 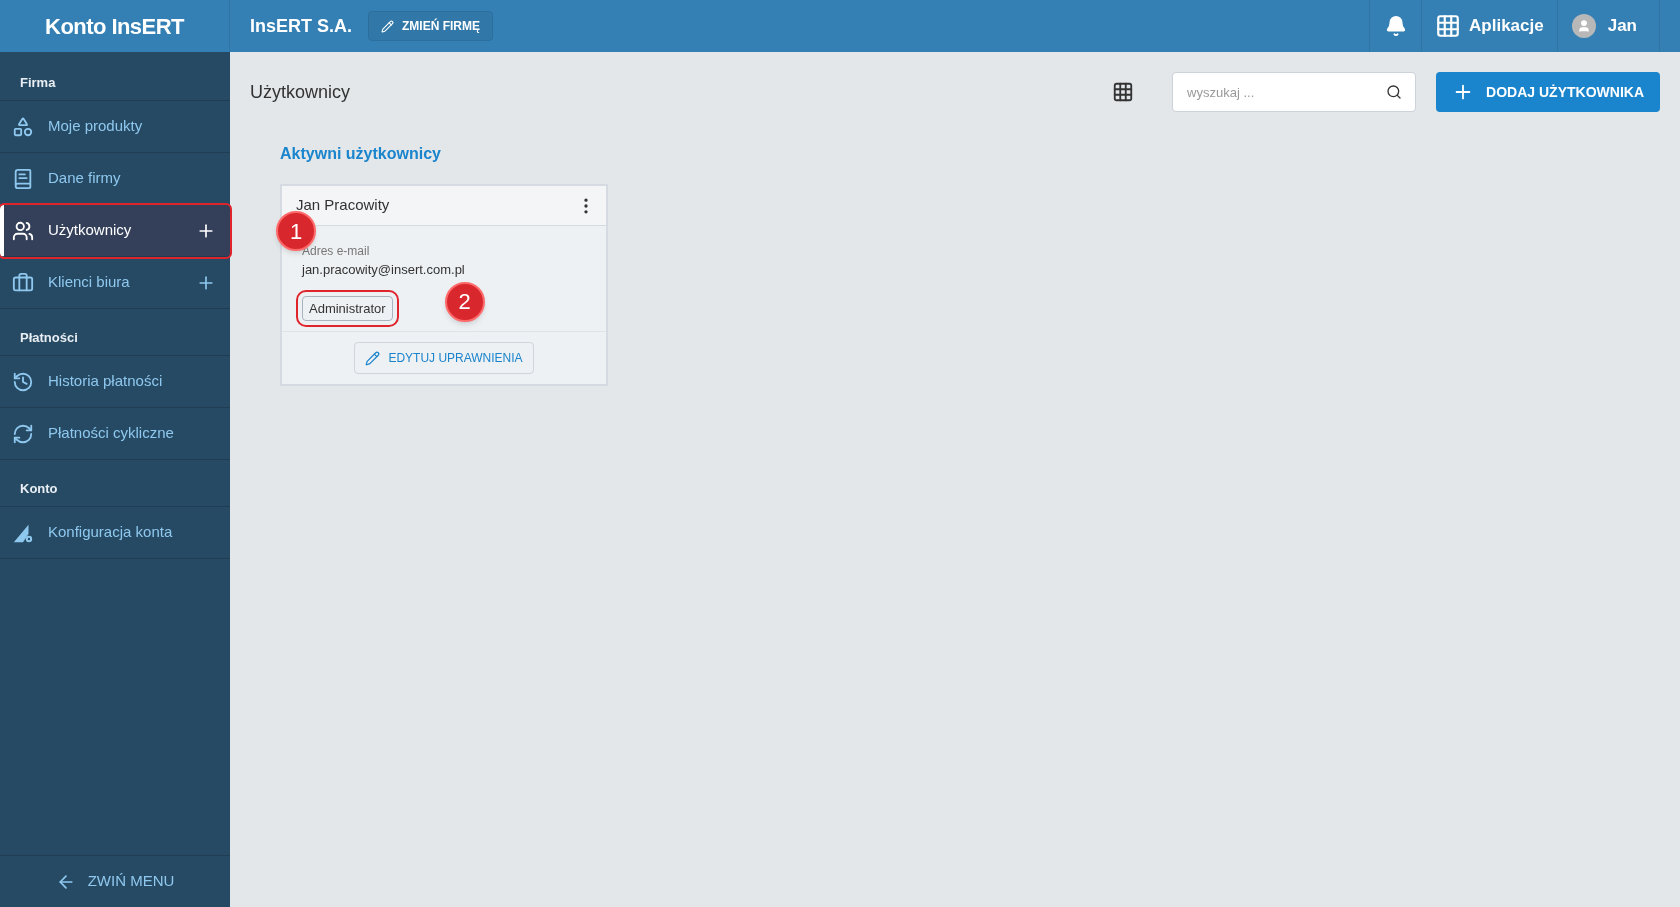 I want to click on apps-button: Aplikacje, so click(x=1489, y=26).